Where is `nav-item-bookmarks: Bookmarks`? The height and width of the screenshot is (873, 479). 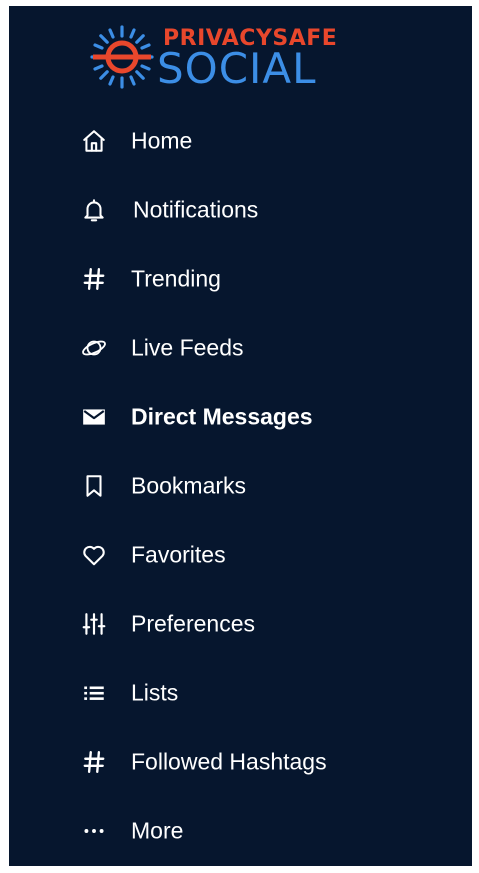
nav-item-bookmarks: Bookmarks is located at coordinates (240, 485).